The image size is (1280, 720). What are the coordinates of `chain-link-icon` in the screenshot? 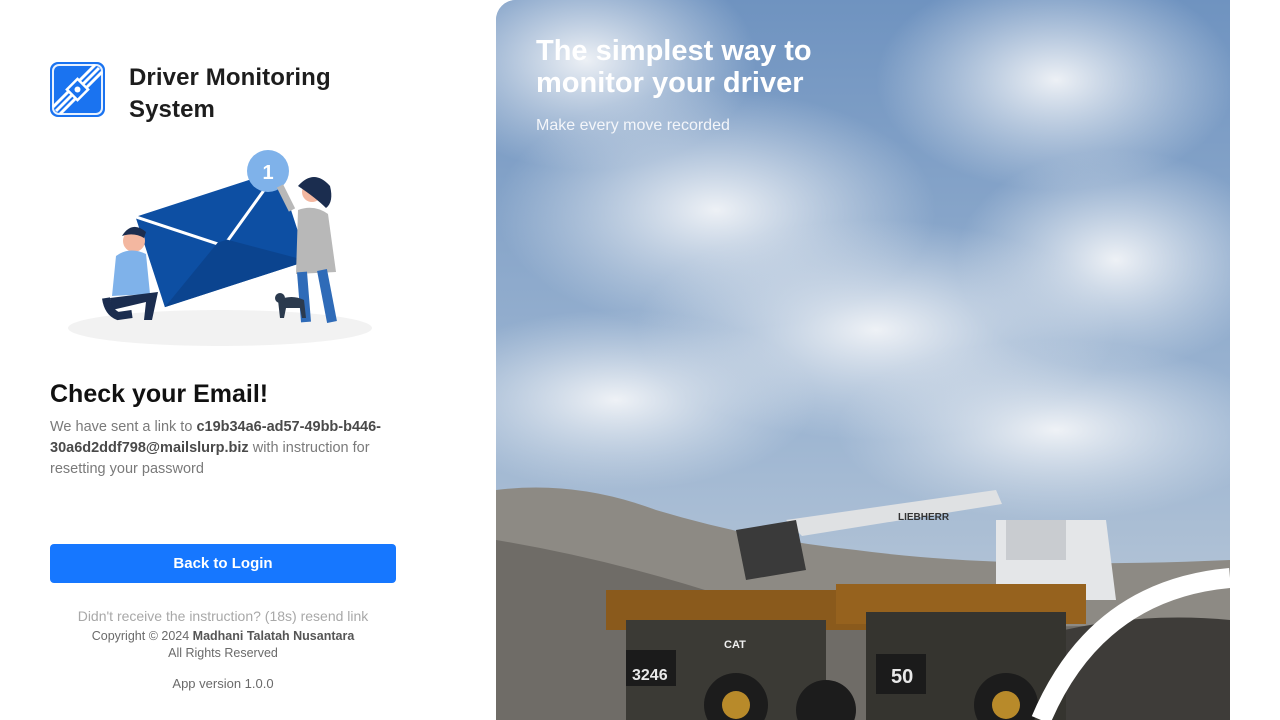 It's located at (77, 89).